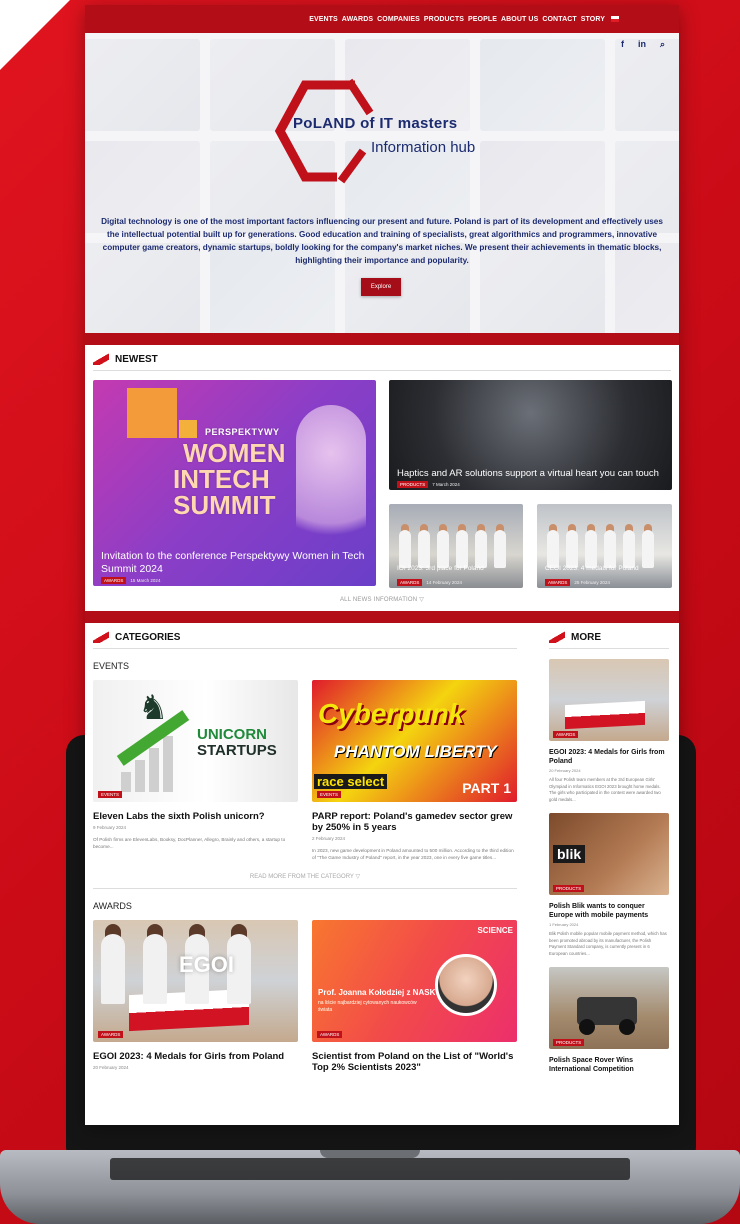 This screenshot has height=1224, width=740. Describe the element at coordinates (242, 432) in the screenshot. I see `summit-word: PERSPEKTYWY` at that location.